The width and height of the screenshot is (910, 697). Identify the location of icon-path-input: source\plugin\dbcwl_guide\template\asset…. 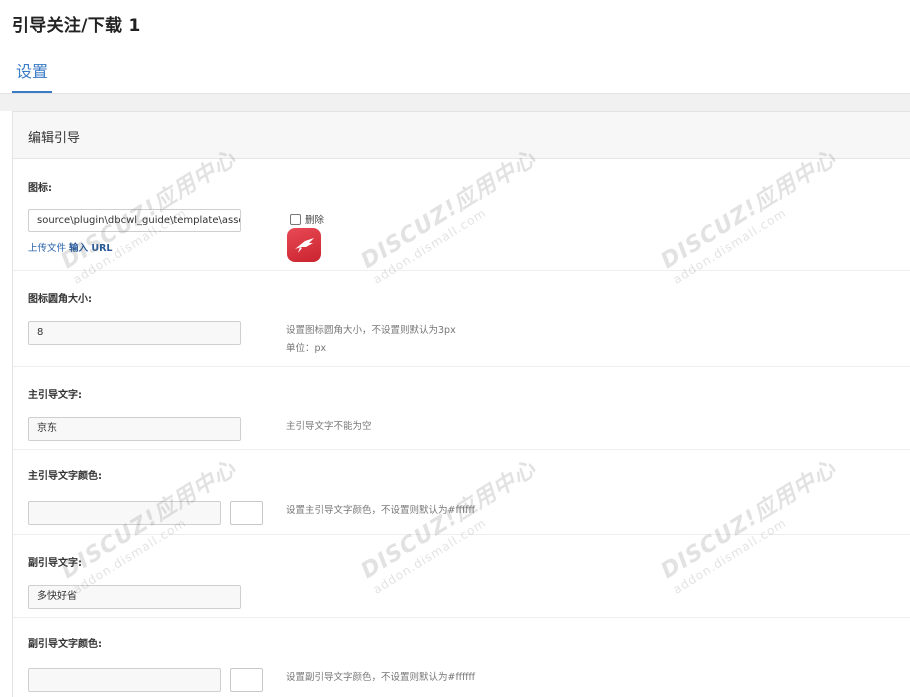
(134, 220).